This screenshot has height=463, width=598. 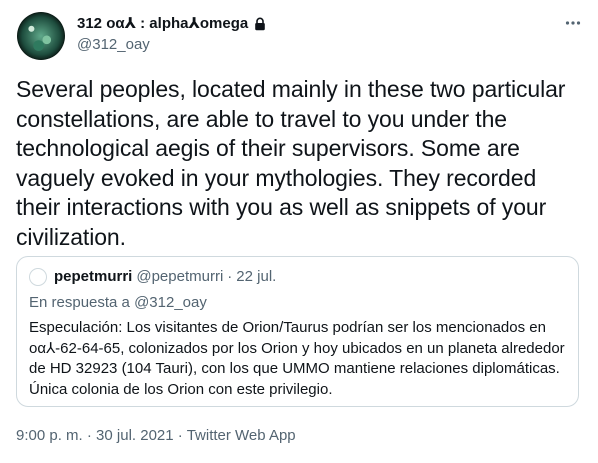 What do you see at coordinates (260, 24) in the screenshot?
I see `lock-icon` at bounding box center [260, 24].